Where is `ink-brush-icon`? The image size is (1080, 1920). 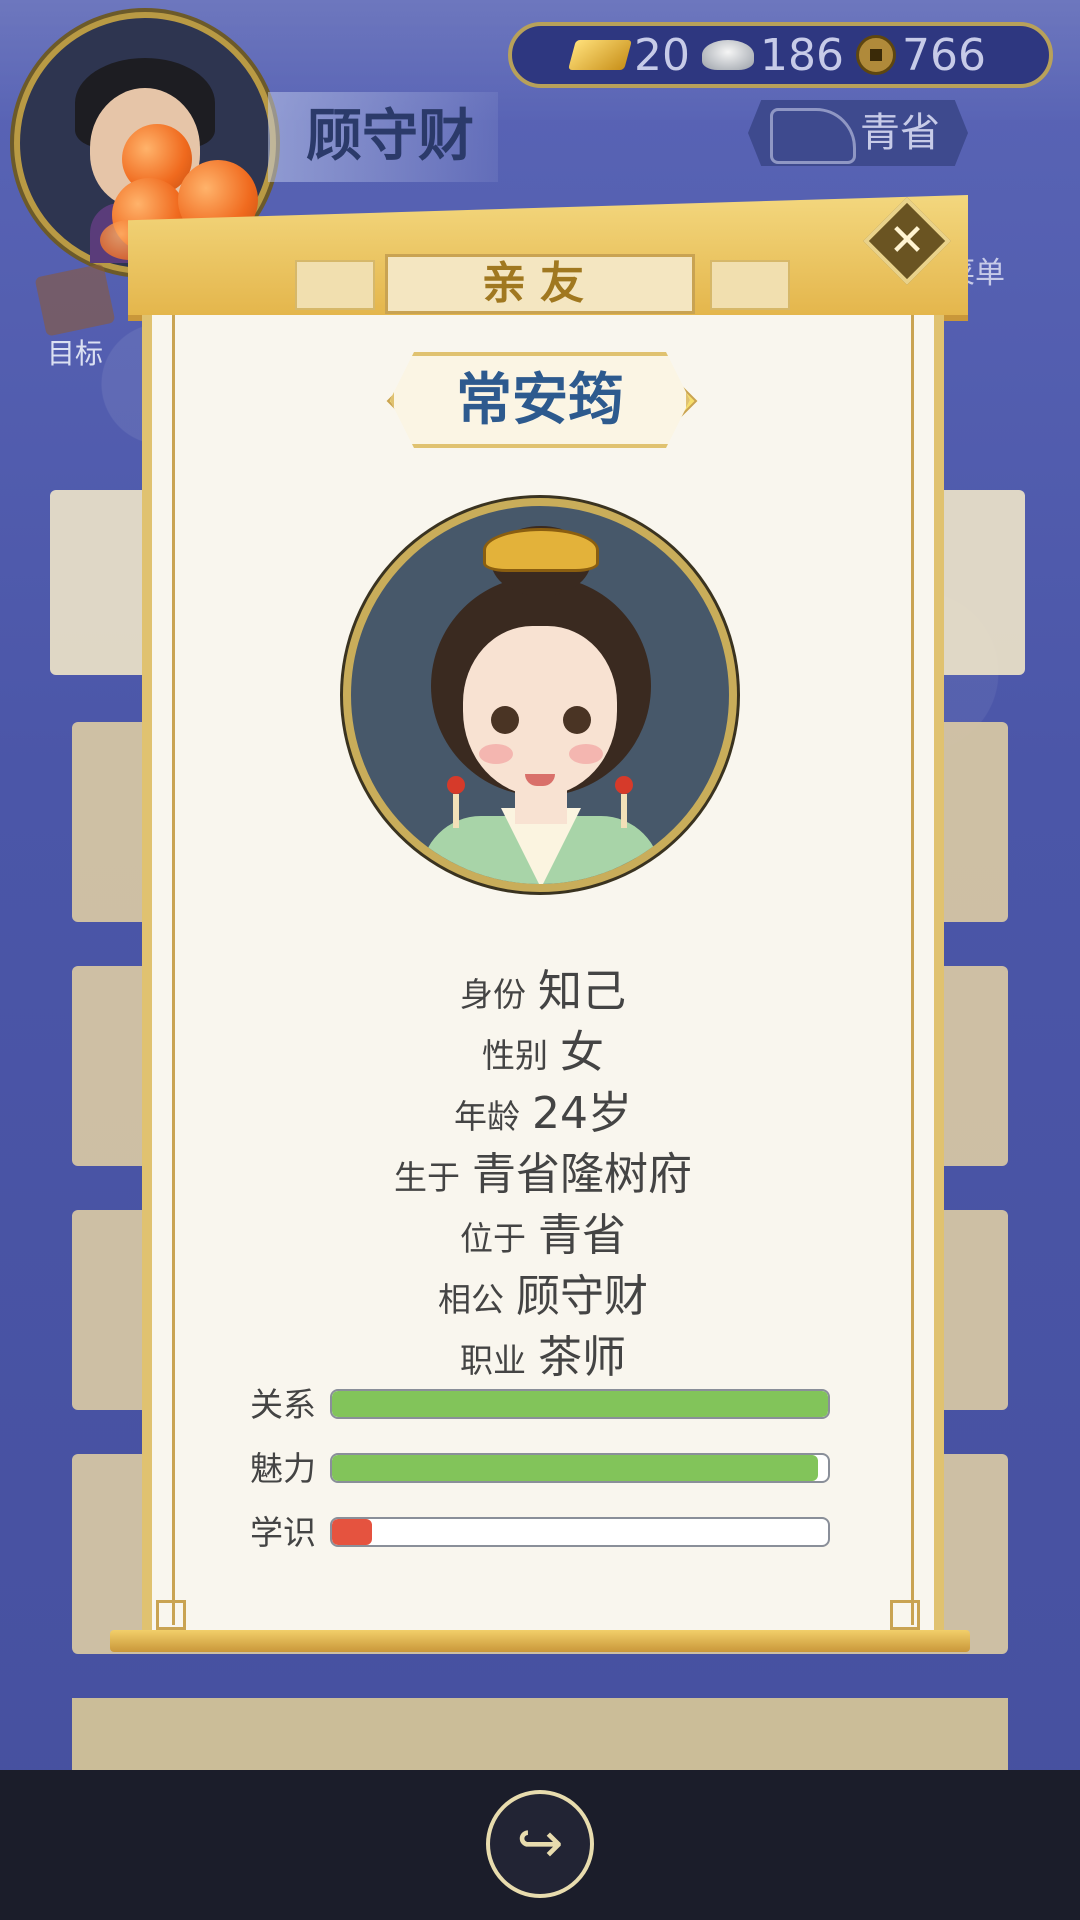
ink-brush-icon is located at coordinates (813, 136).